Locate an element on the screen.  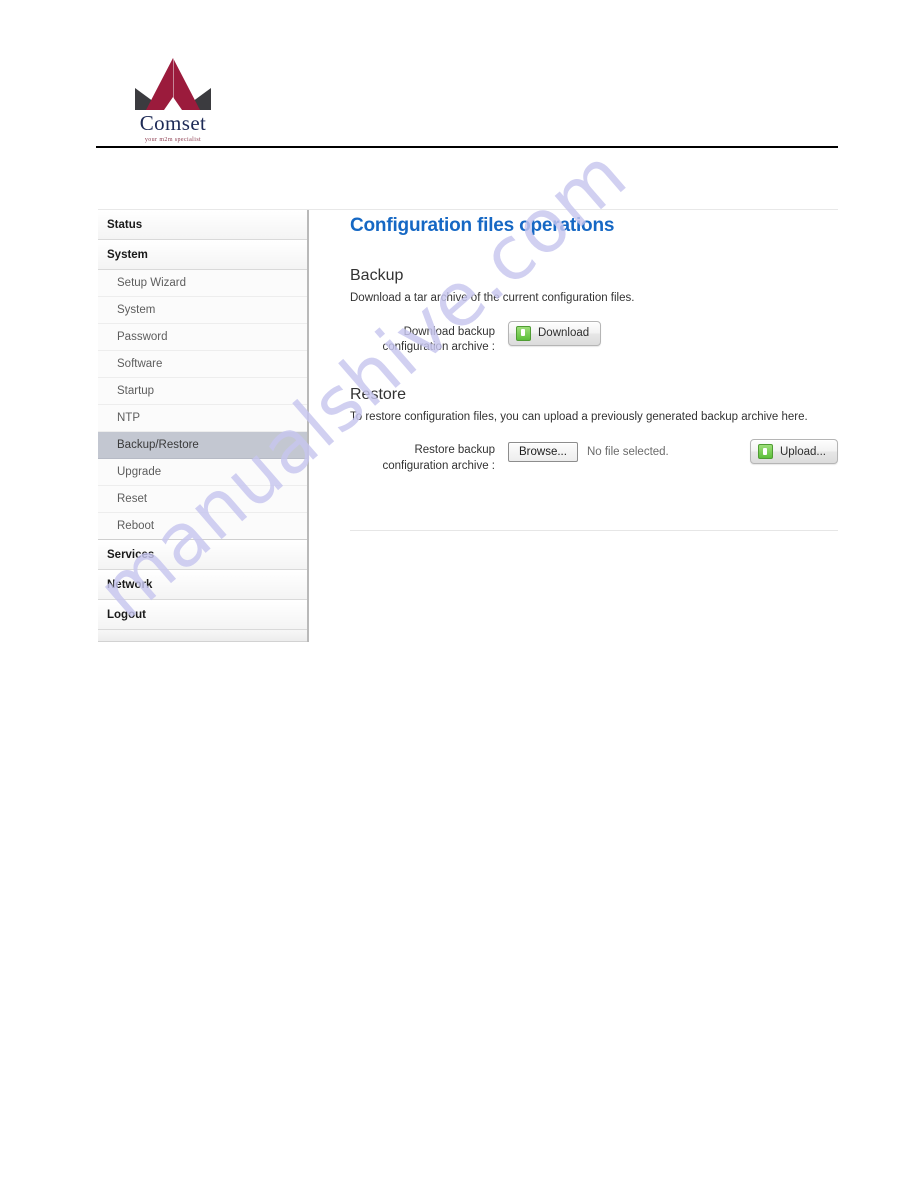
sidebar-item-reboot: Reboot is located at coordinates (202, 526).